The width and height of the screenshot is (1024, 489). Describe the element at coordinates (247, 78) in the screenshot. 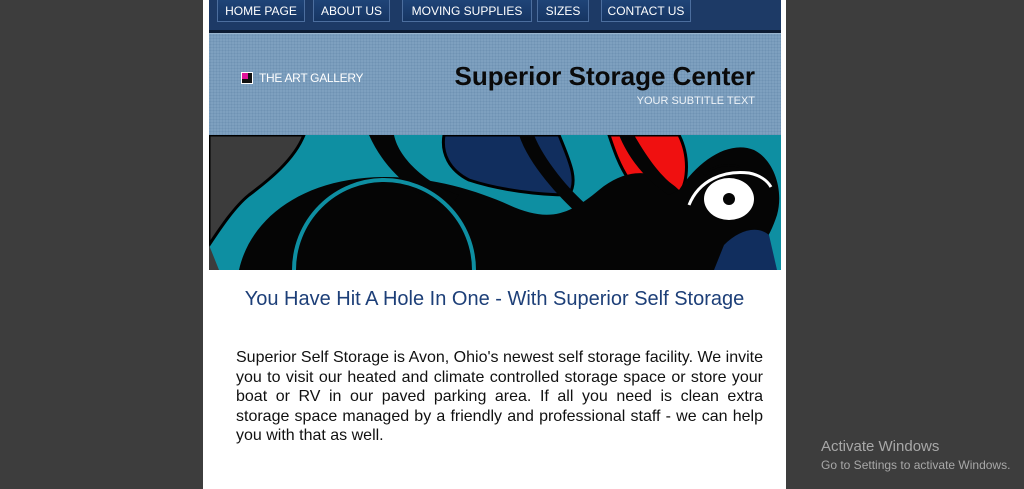

I see `gallery-logo-icon` at that location.